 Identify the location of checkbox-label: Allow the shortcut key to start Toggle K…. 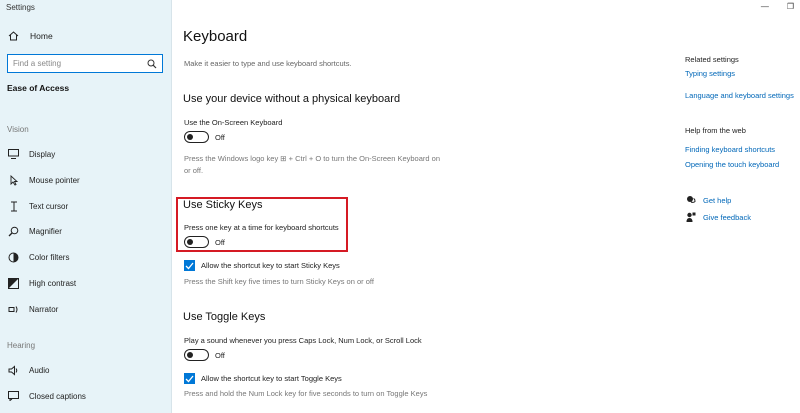
(271, 378).